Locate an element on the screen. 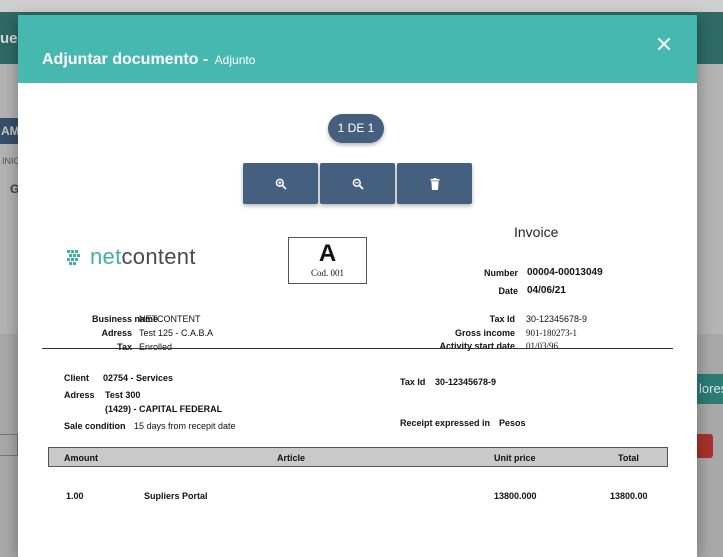  client-address-line2: (1429) - CAPITAL FEDERAL is located at coordinates (164, 409).